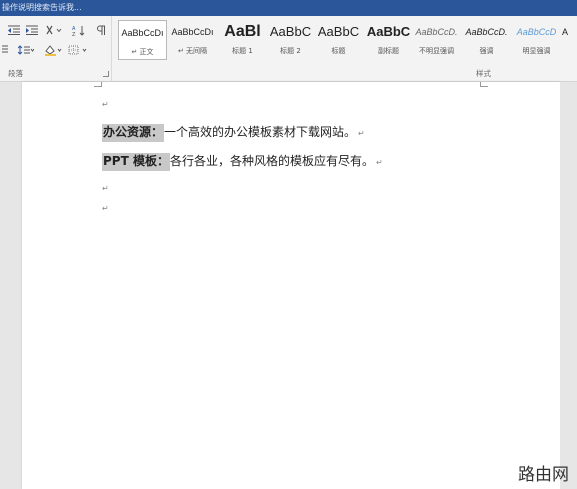 The width and height of the screenshot is (577, 489). I want to click on increase-indent-icon, so click(32, 30).